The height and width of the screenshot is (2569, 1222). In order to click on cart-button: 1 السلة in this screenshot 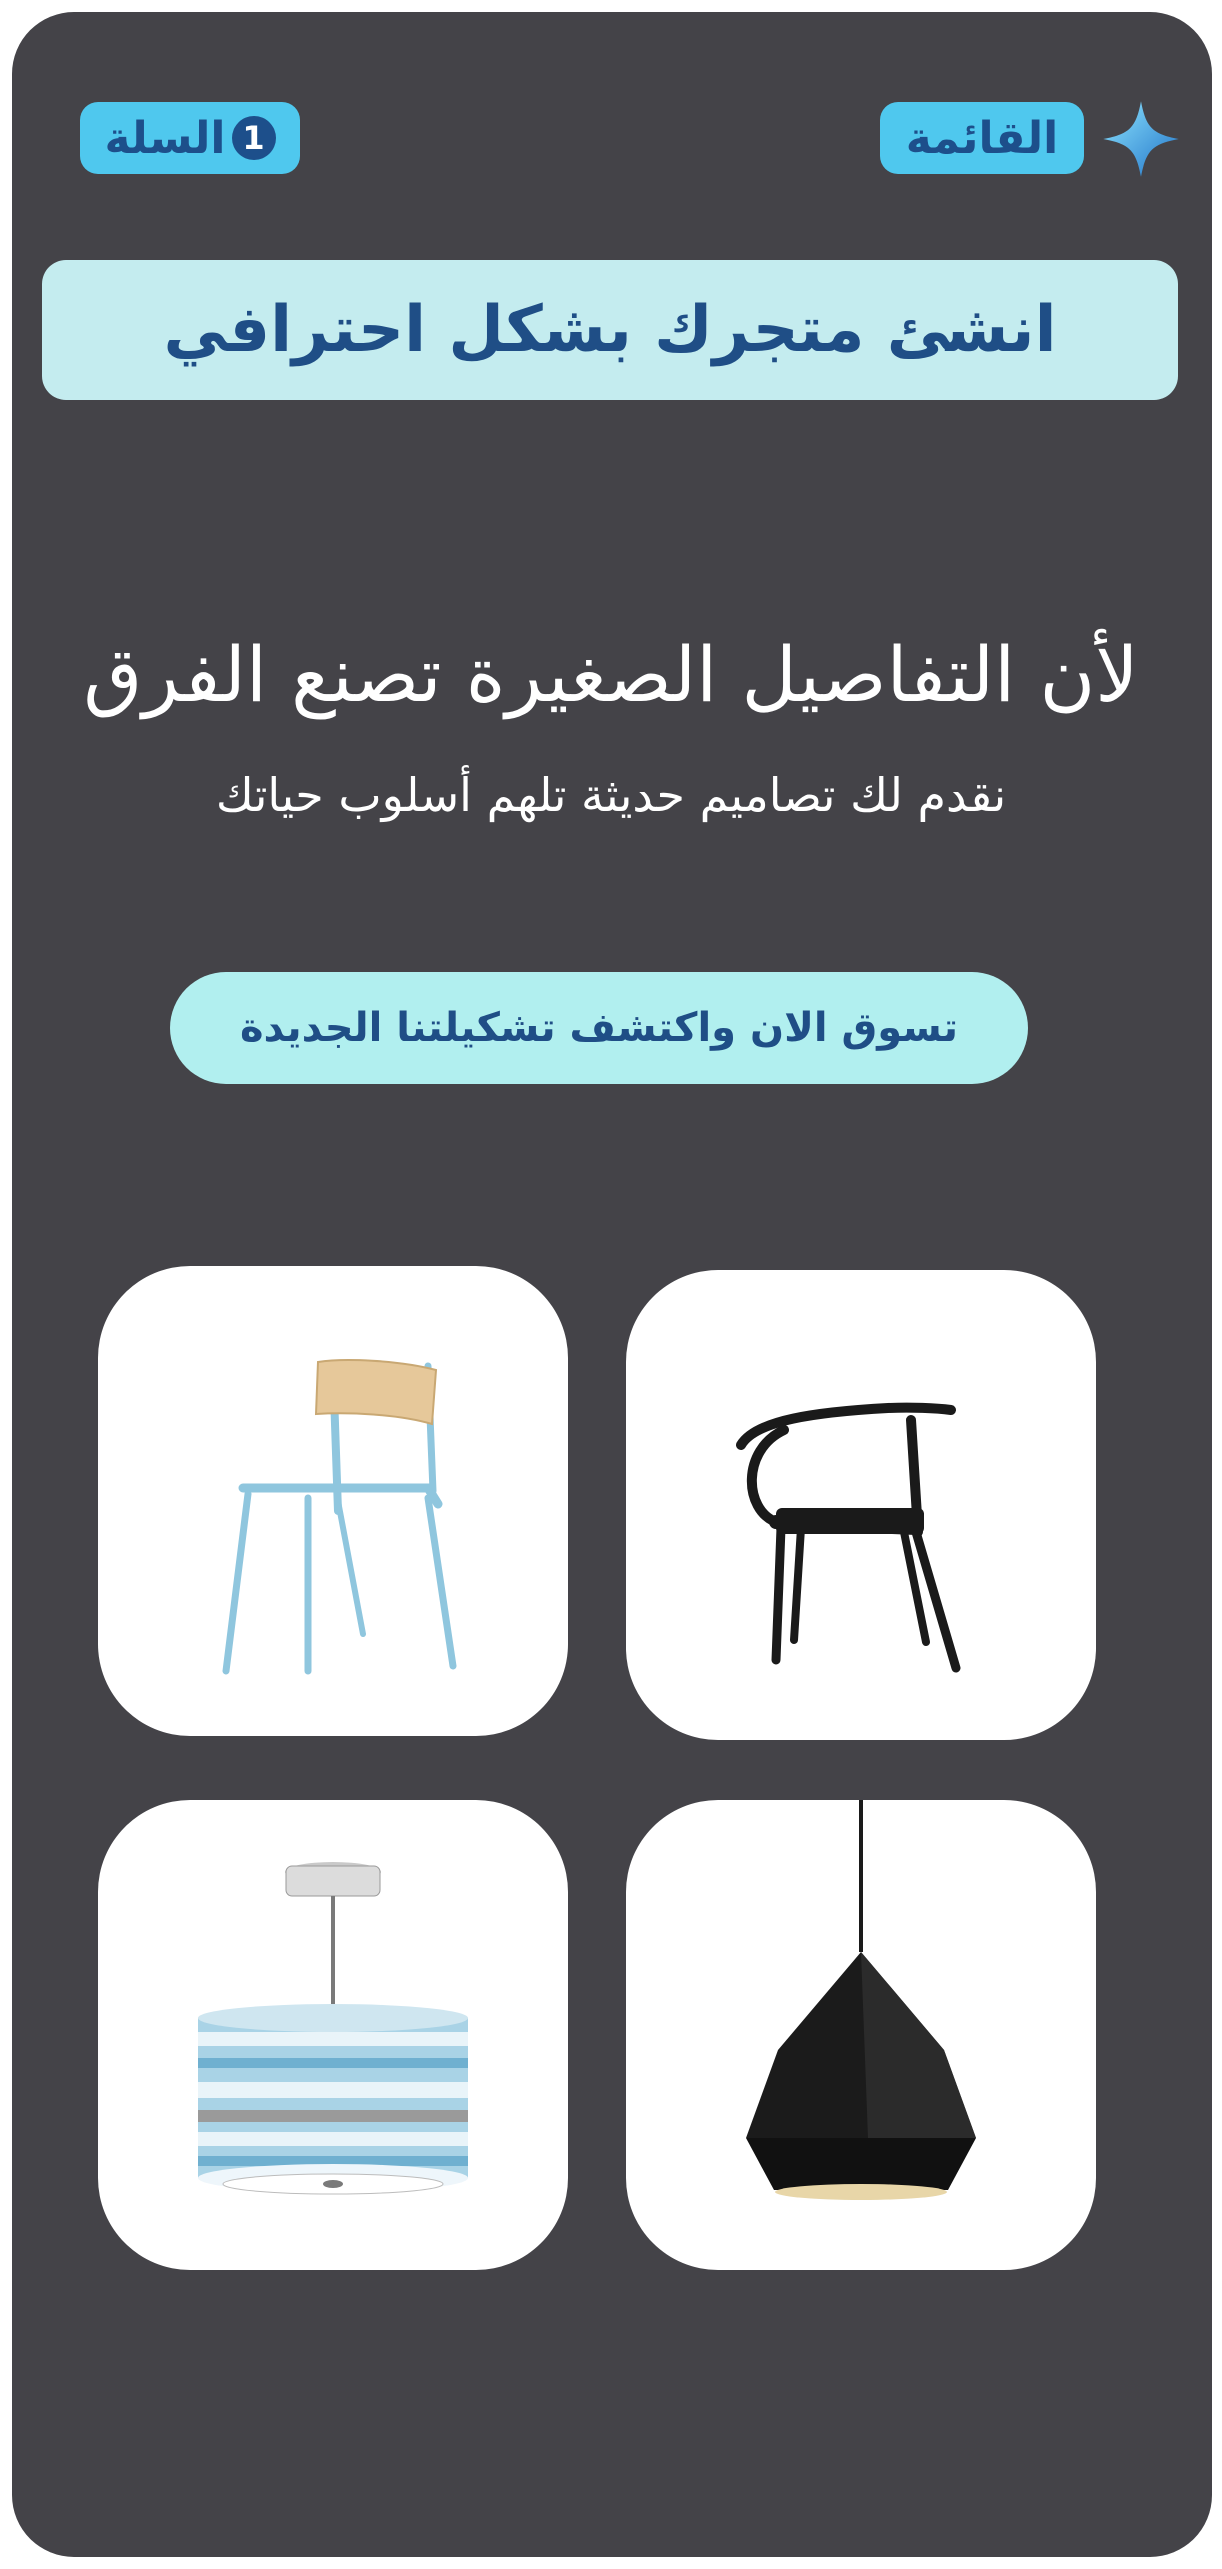, I will do `click(190, 138)`.